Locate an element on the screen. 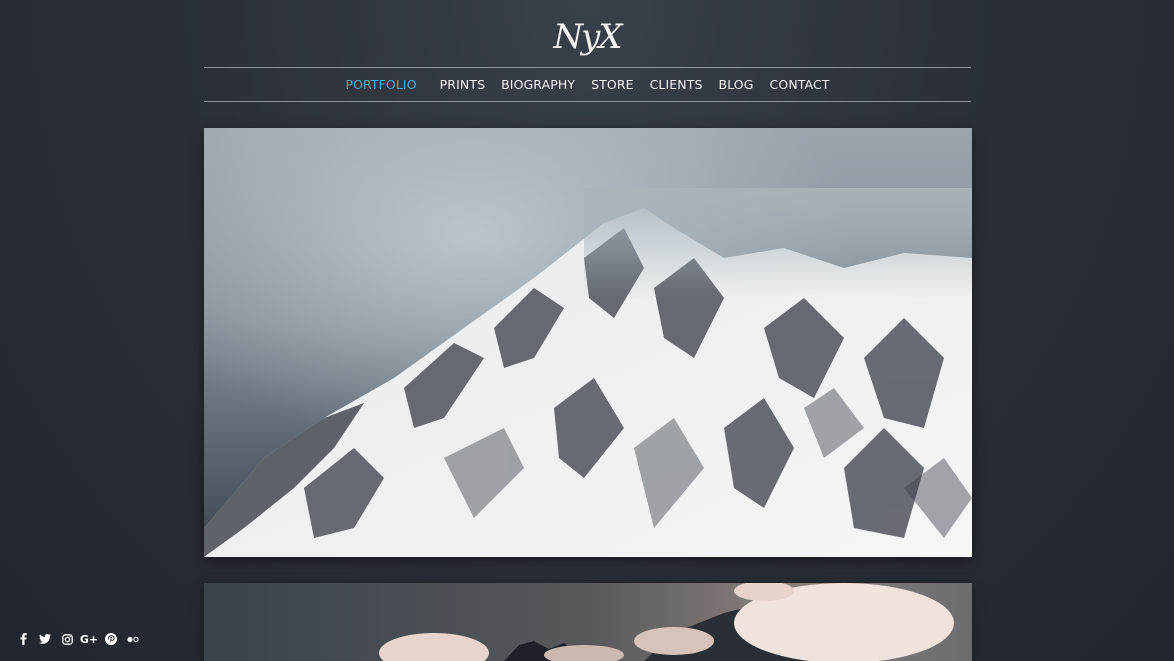  nav-prints: PRINTS is located at coordinates (462, 84).